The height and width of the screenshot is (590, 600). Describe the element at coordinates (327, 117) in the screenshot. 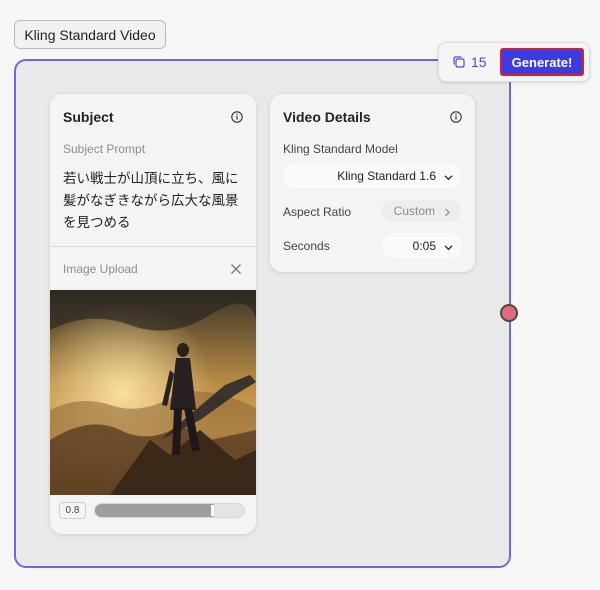

I see `video-details-title: Video Details` at that location.